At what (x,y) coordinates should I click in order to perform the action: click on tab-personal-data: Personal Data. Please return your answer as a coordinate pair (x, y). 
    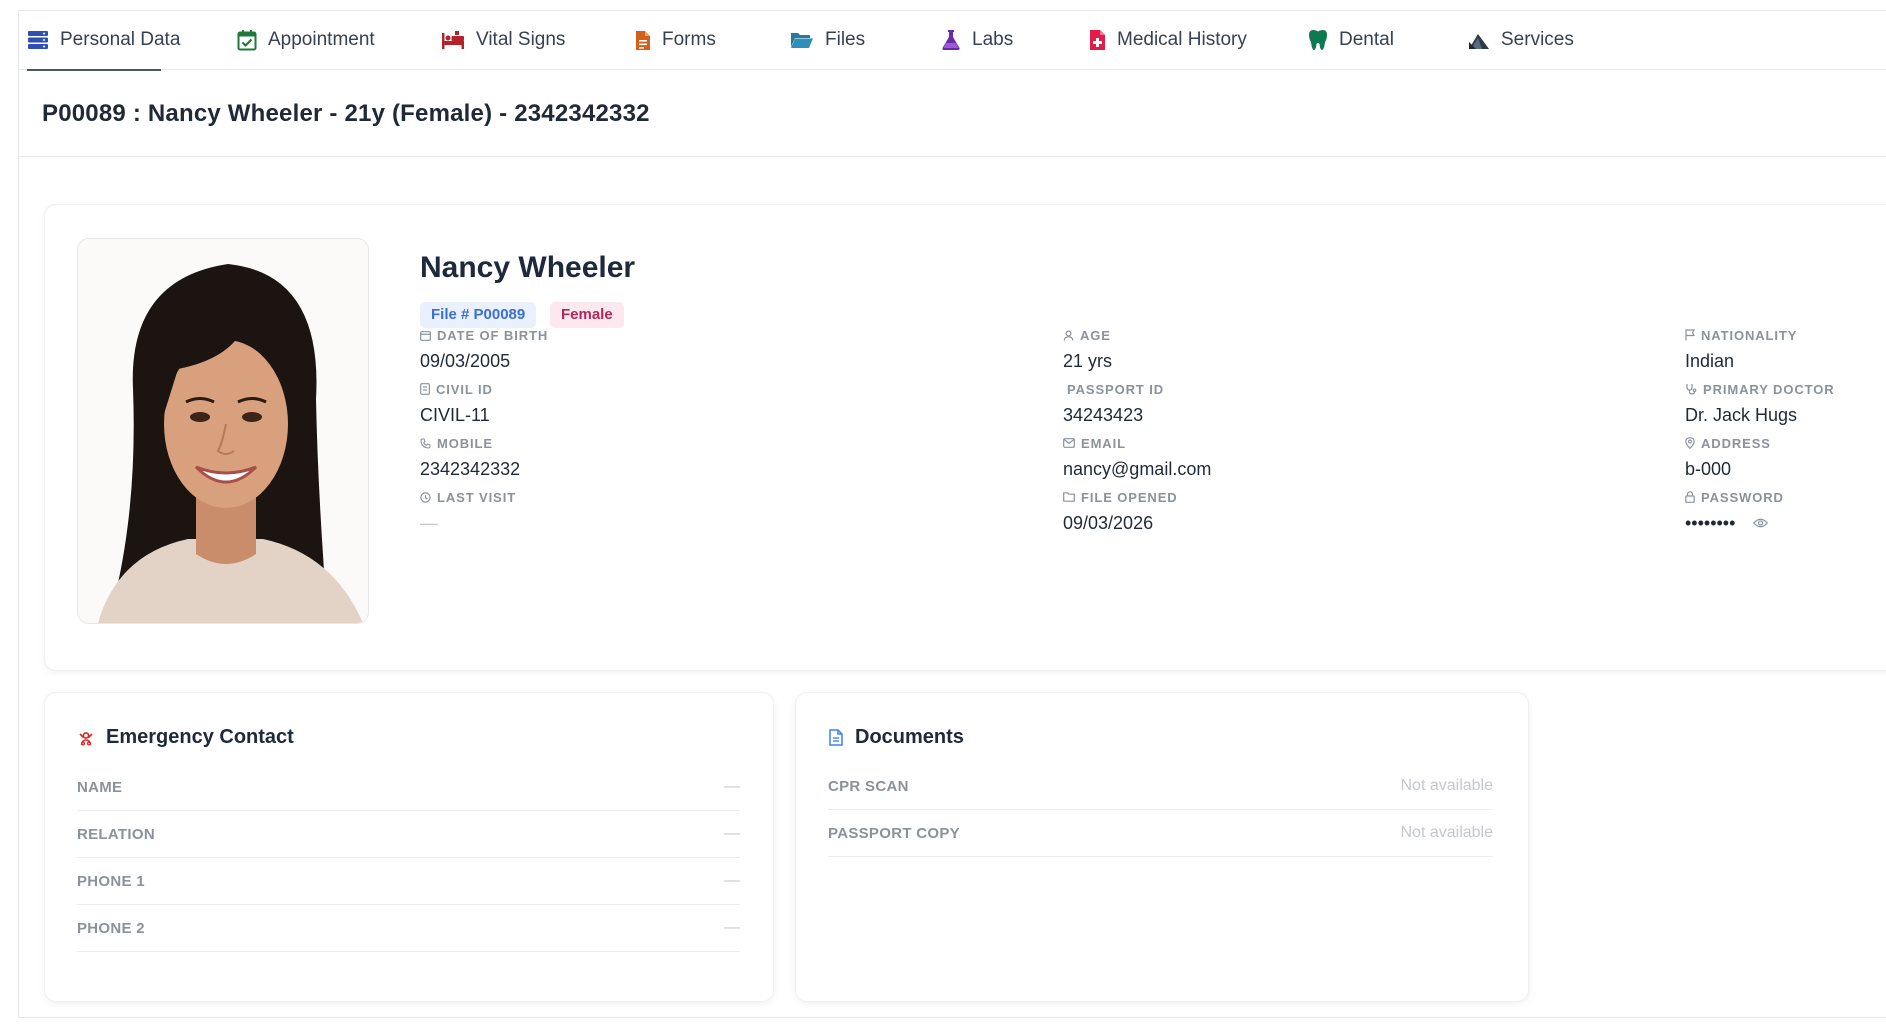
    Looking at the image, I should click on (103, 41).